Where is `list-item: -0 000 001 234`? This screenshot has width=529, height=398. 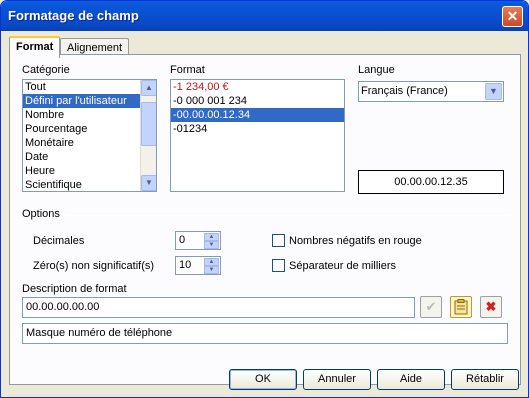 list-item: -0 000 001 234 is located at coordinates (257, 101).